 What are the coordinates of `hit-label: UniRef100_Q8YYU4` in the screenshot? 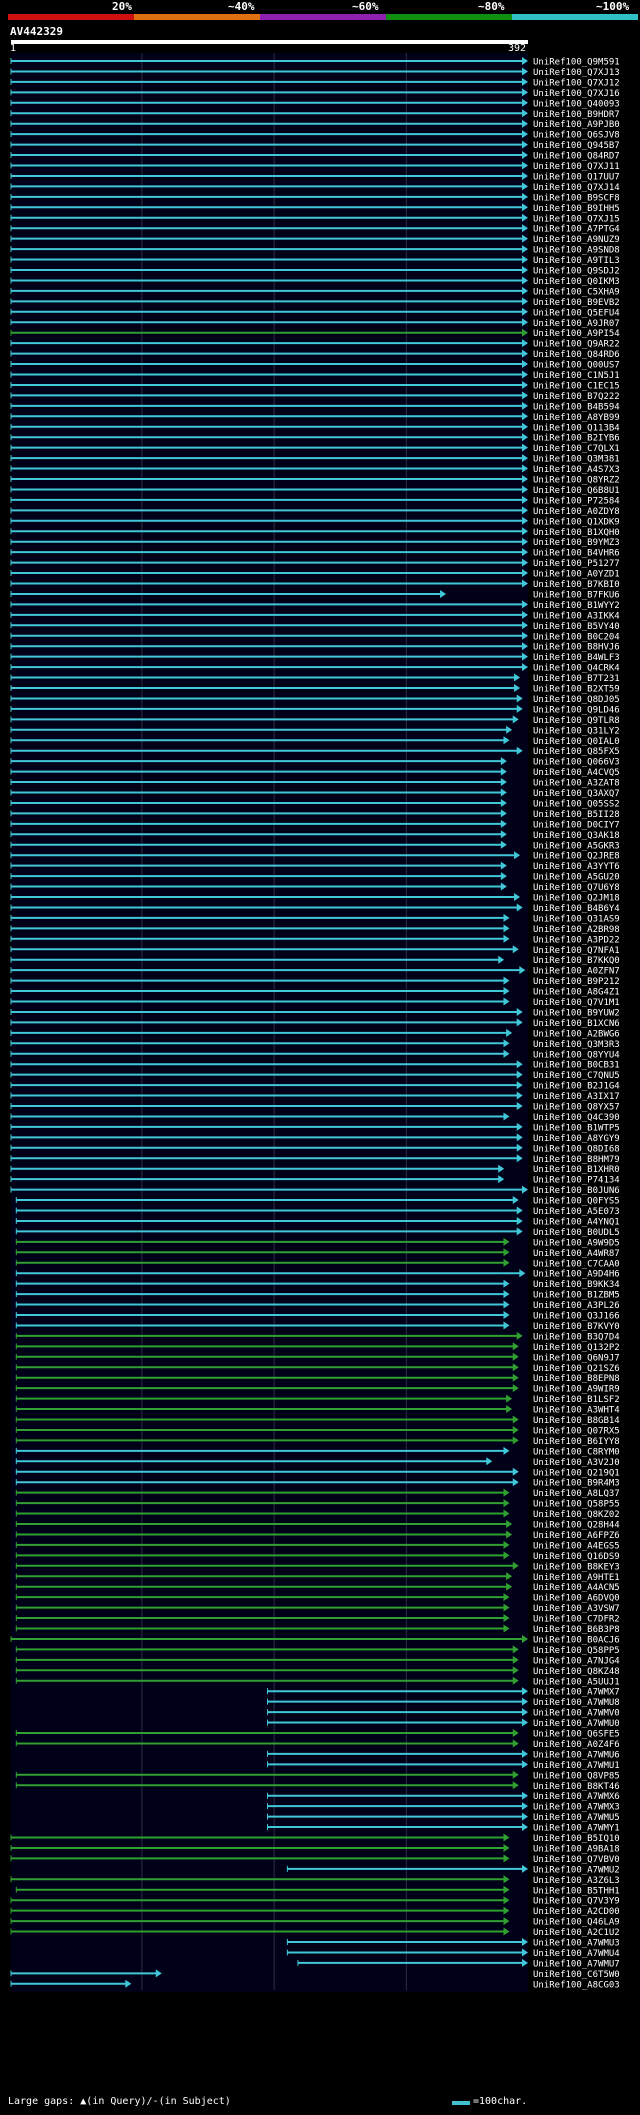 It's located at (576, 1055).